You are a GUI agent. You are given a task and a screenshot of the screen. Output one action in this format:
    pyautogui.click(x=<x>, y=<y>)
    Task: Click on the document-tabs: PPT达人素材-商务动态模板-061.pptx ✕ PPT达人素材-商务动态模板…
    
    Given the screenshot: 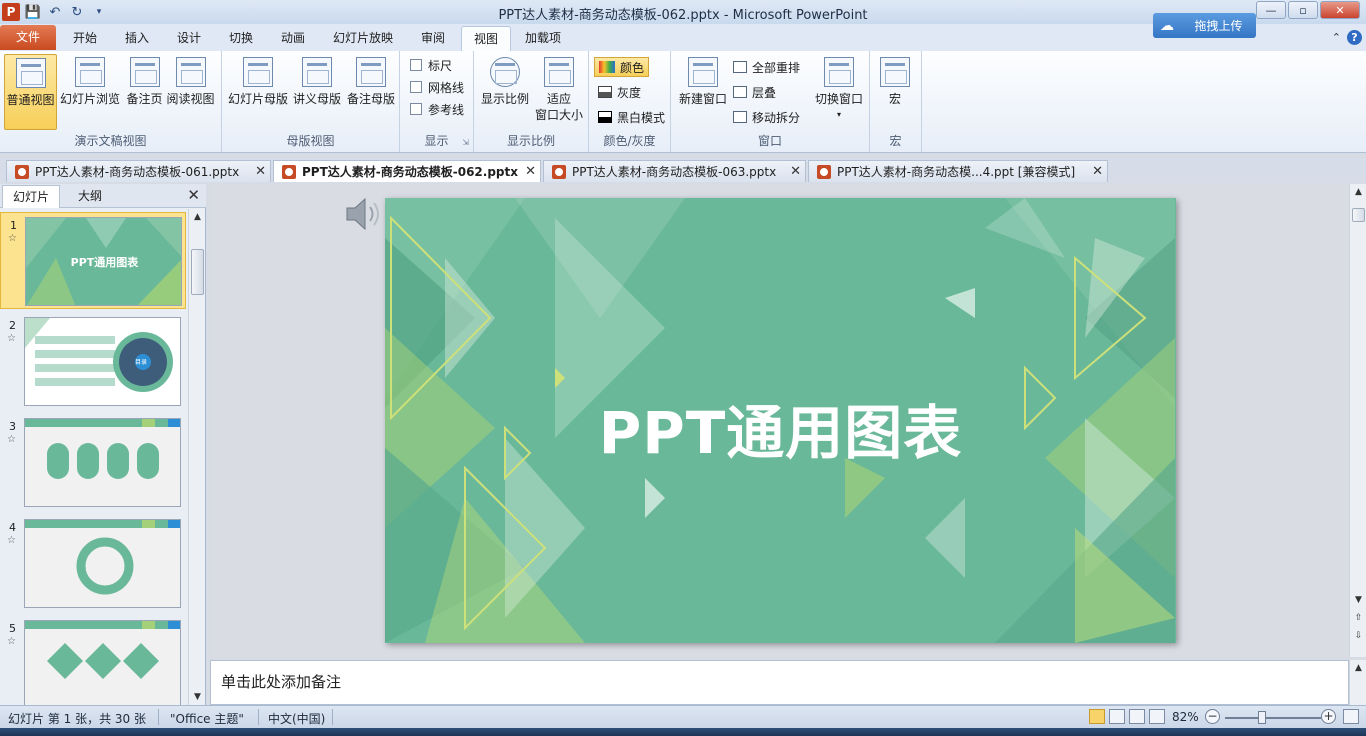 What is the action you would take?
    pyautogui.click(x=683, y=170)
    